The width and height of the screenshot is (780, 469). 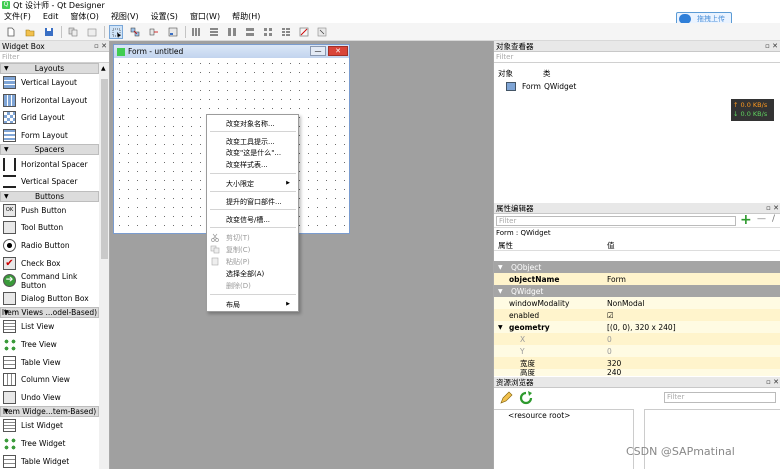 What do you see at coordinates (49, 211) in the screenshot?
I see `widget-push-button: OK Push Button` at bounding box center [49, 211].